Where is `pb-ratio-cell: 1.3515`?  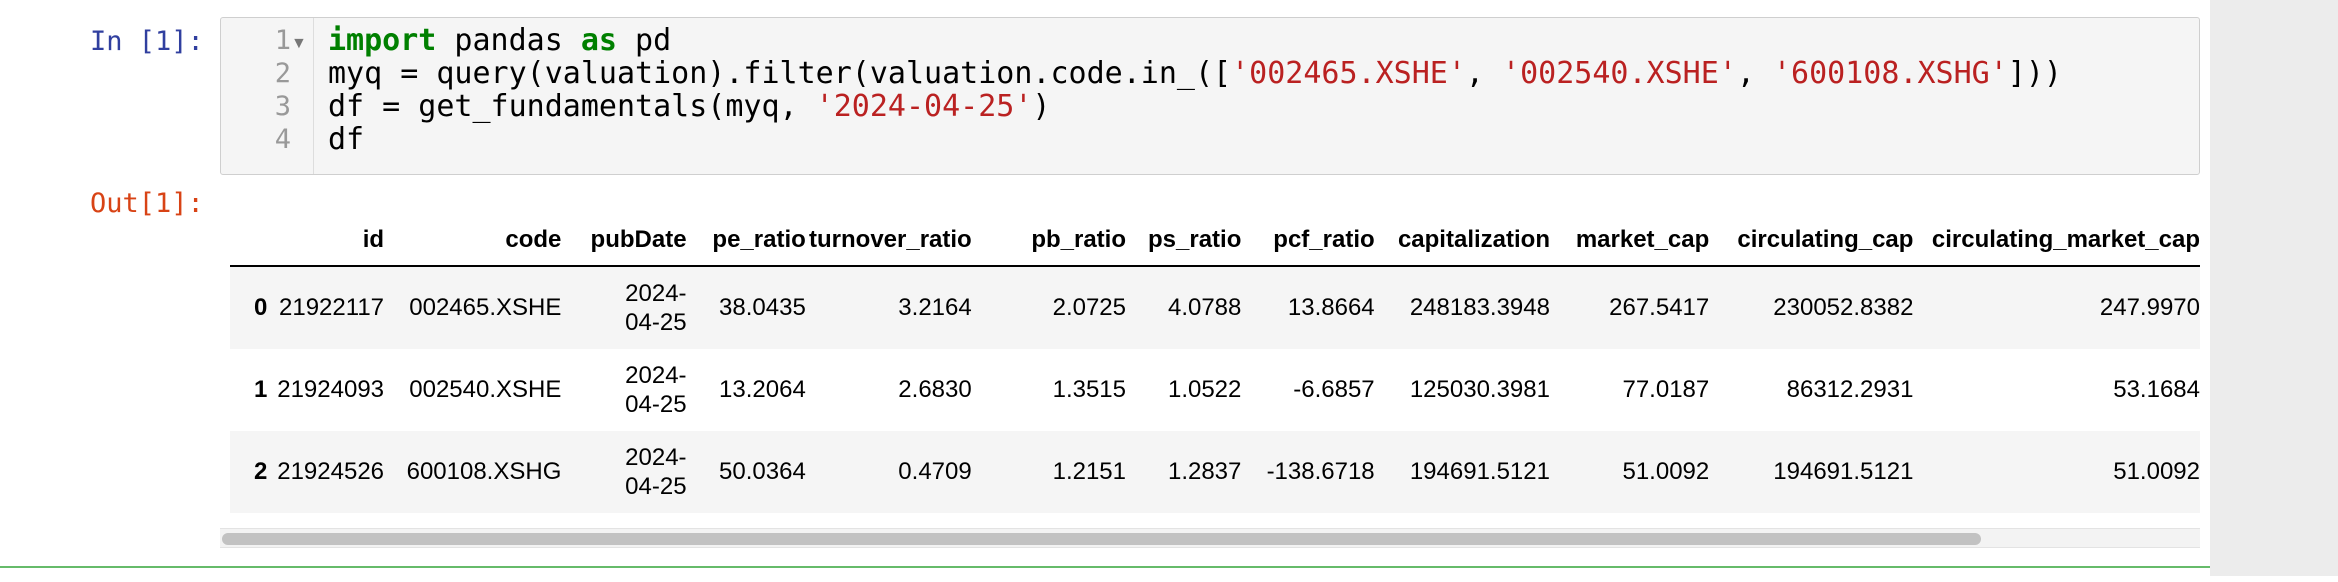
pb-ratio-cell: 1.3515 is located at coordinates (1089, 389).